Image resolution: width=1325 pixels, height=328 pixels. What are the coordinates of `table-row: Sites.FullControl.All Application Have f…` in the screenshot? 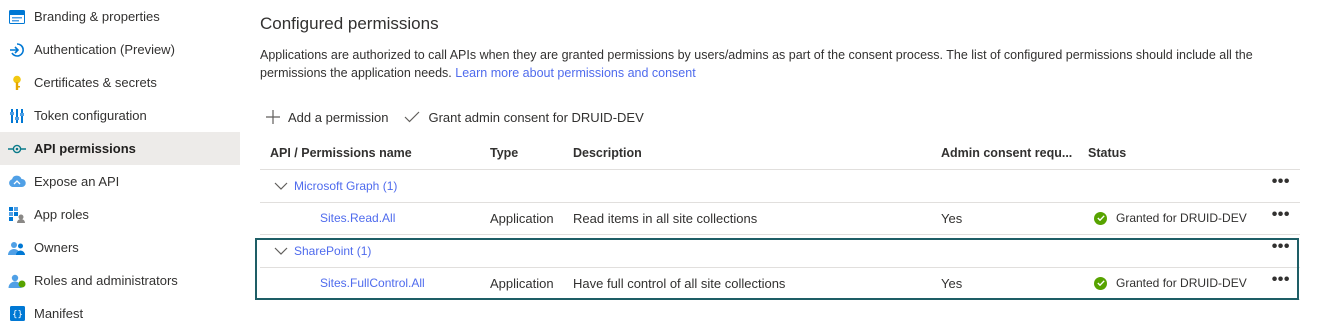 It's located at (780, 284).